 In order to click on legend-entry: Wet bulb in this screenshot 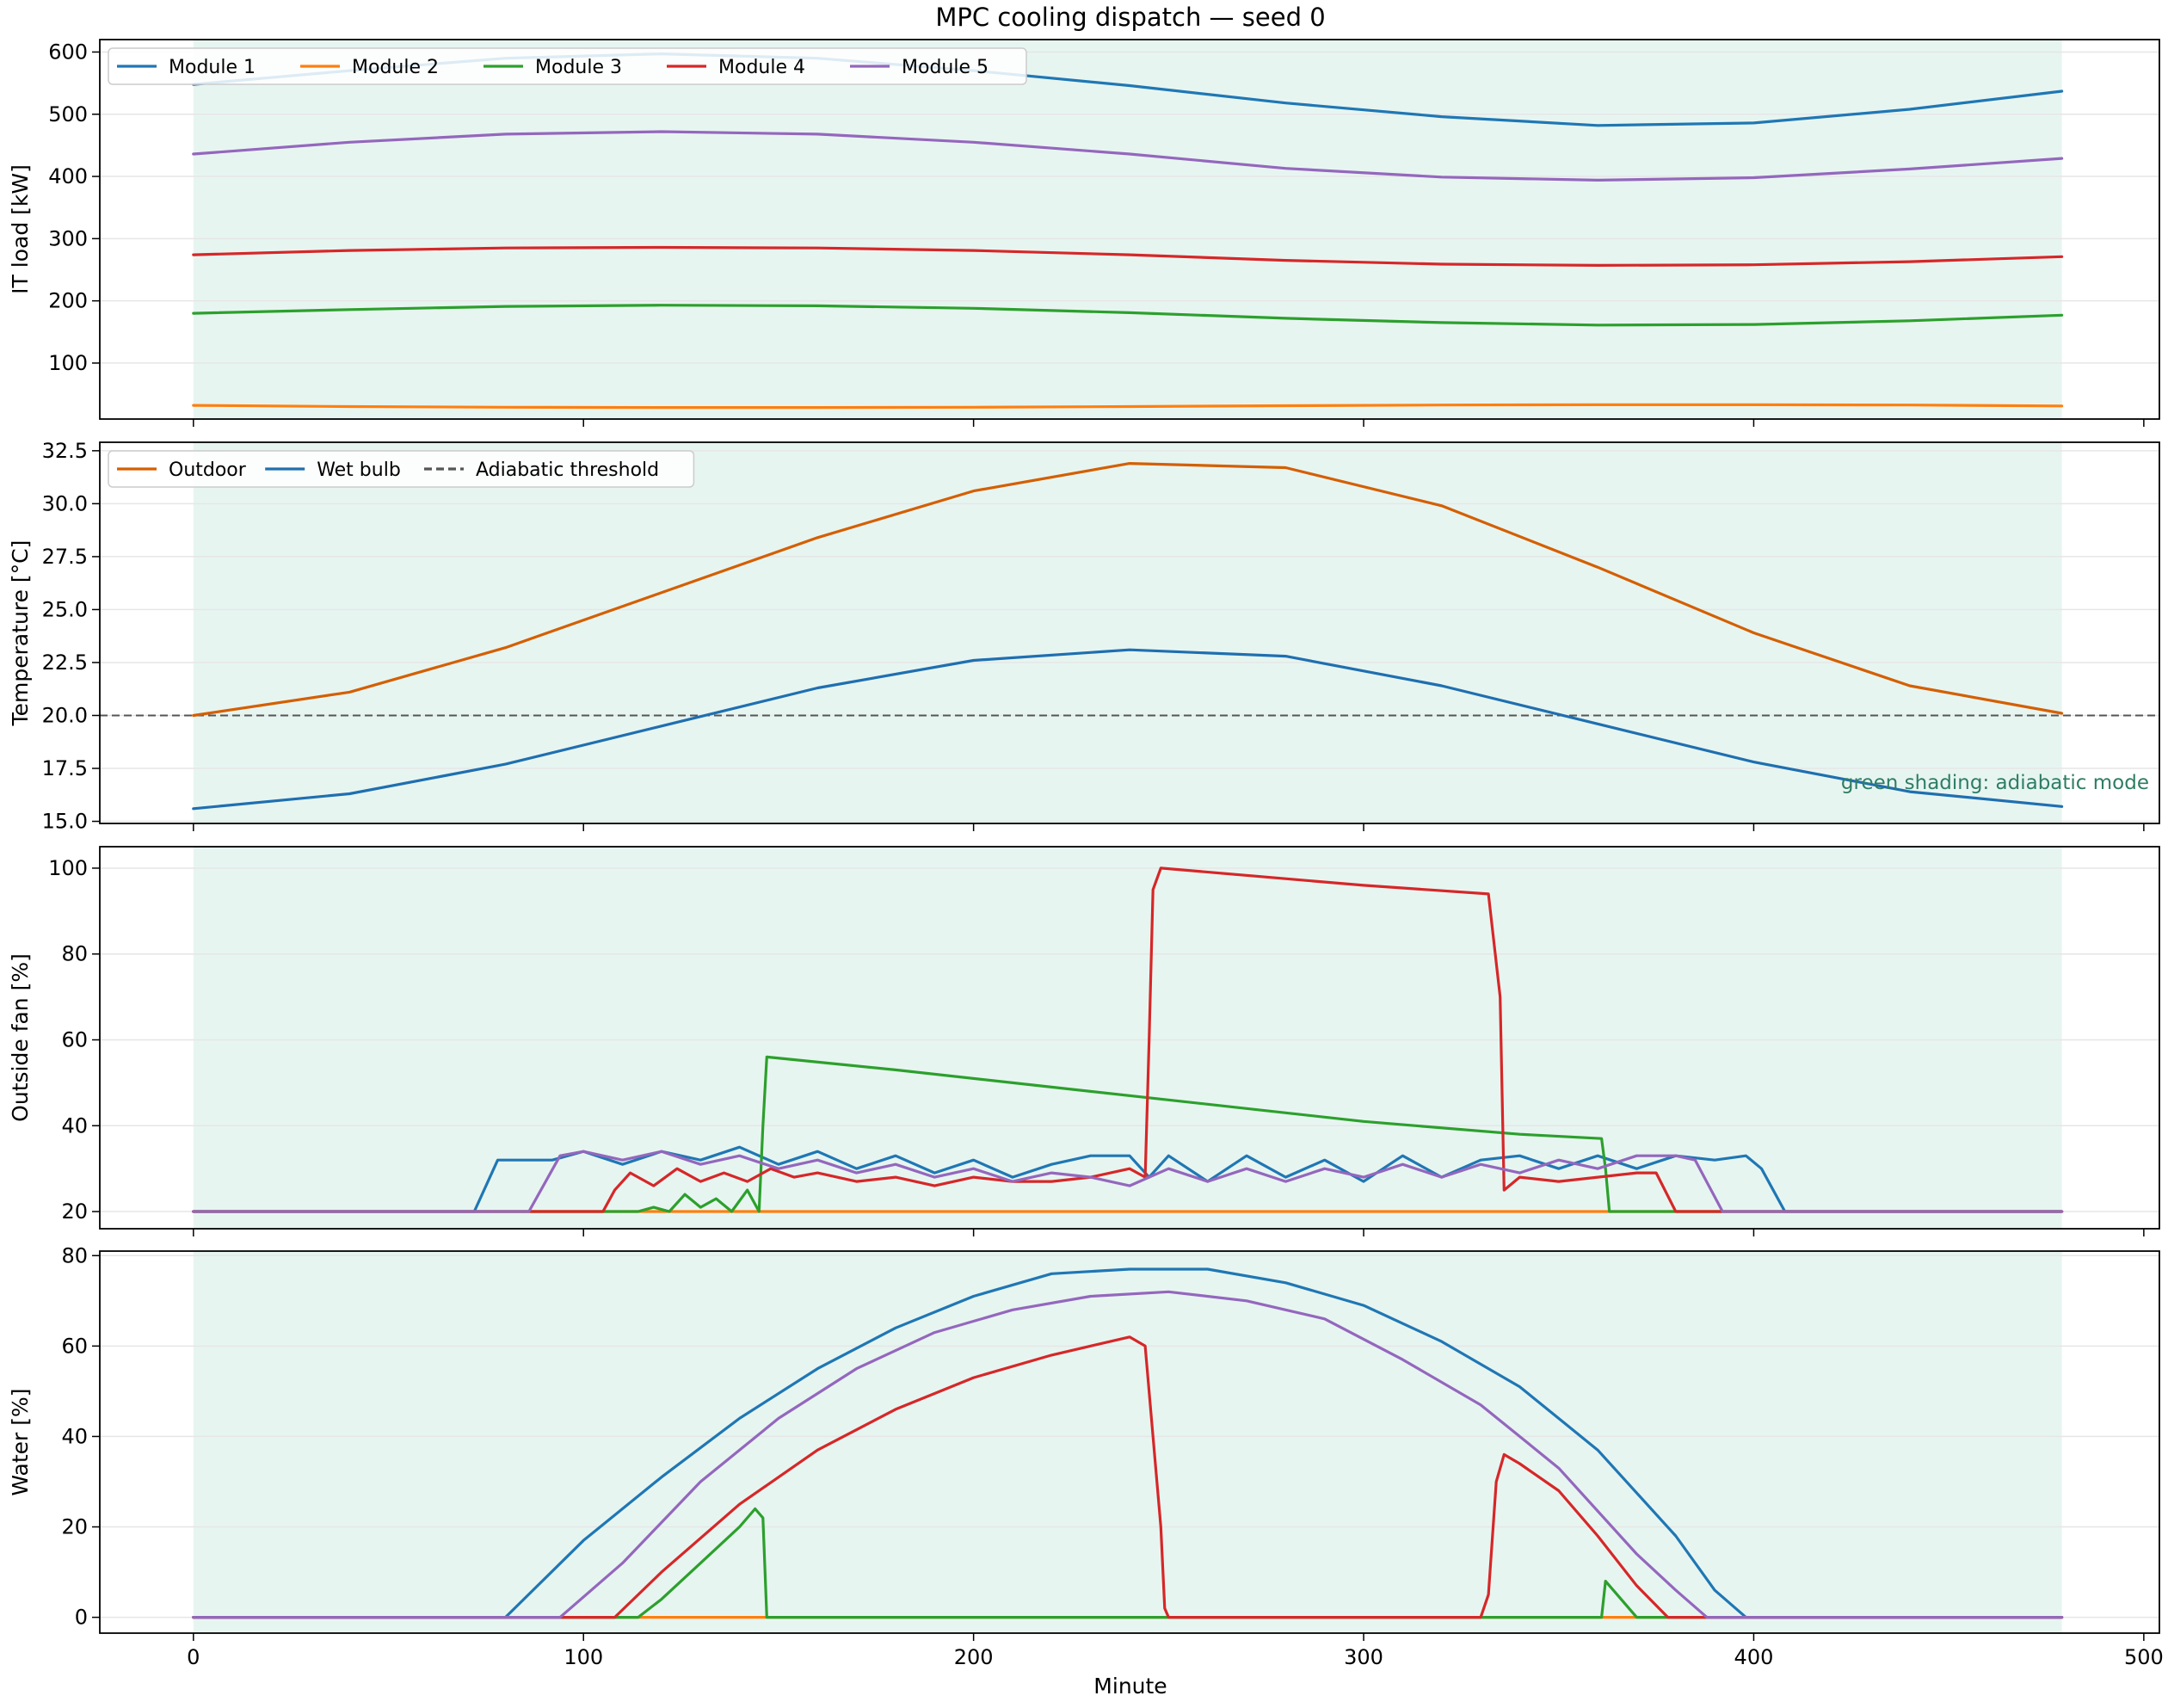, I will do `click(359, 470)`.